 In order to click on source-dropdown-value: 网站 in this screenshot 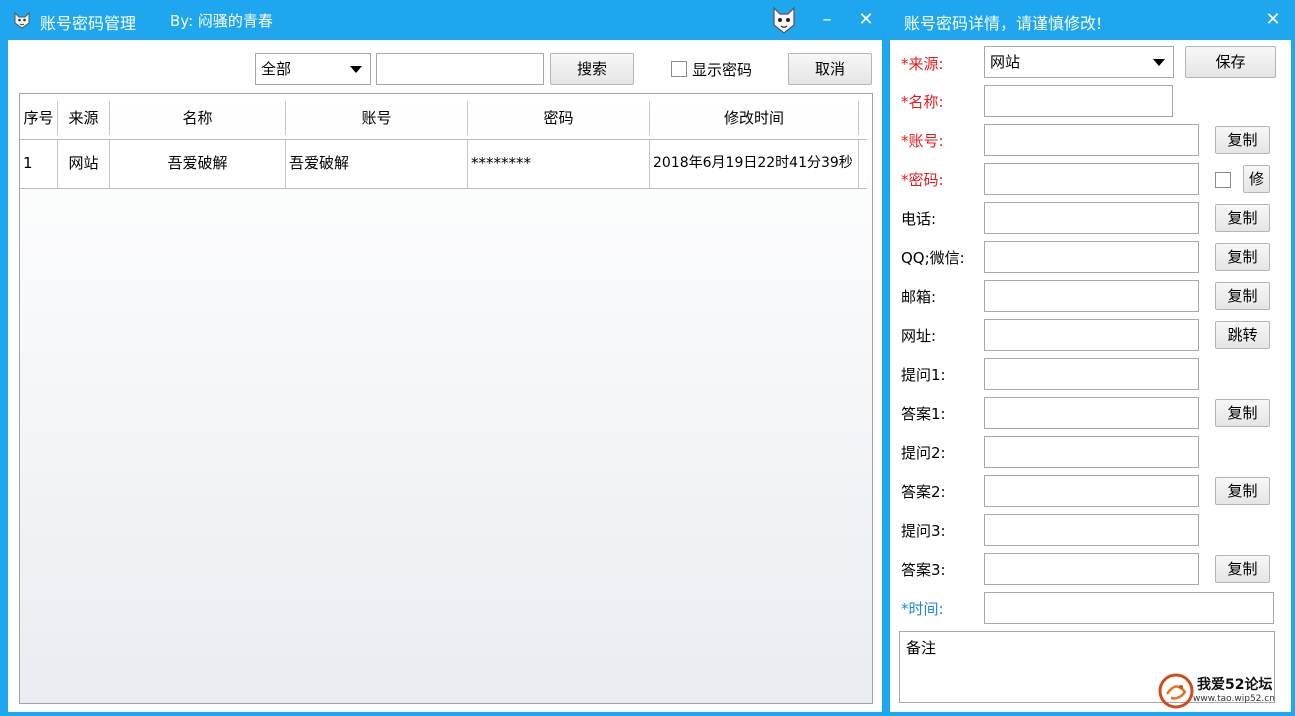, I will do `click(1005, 62)`.